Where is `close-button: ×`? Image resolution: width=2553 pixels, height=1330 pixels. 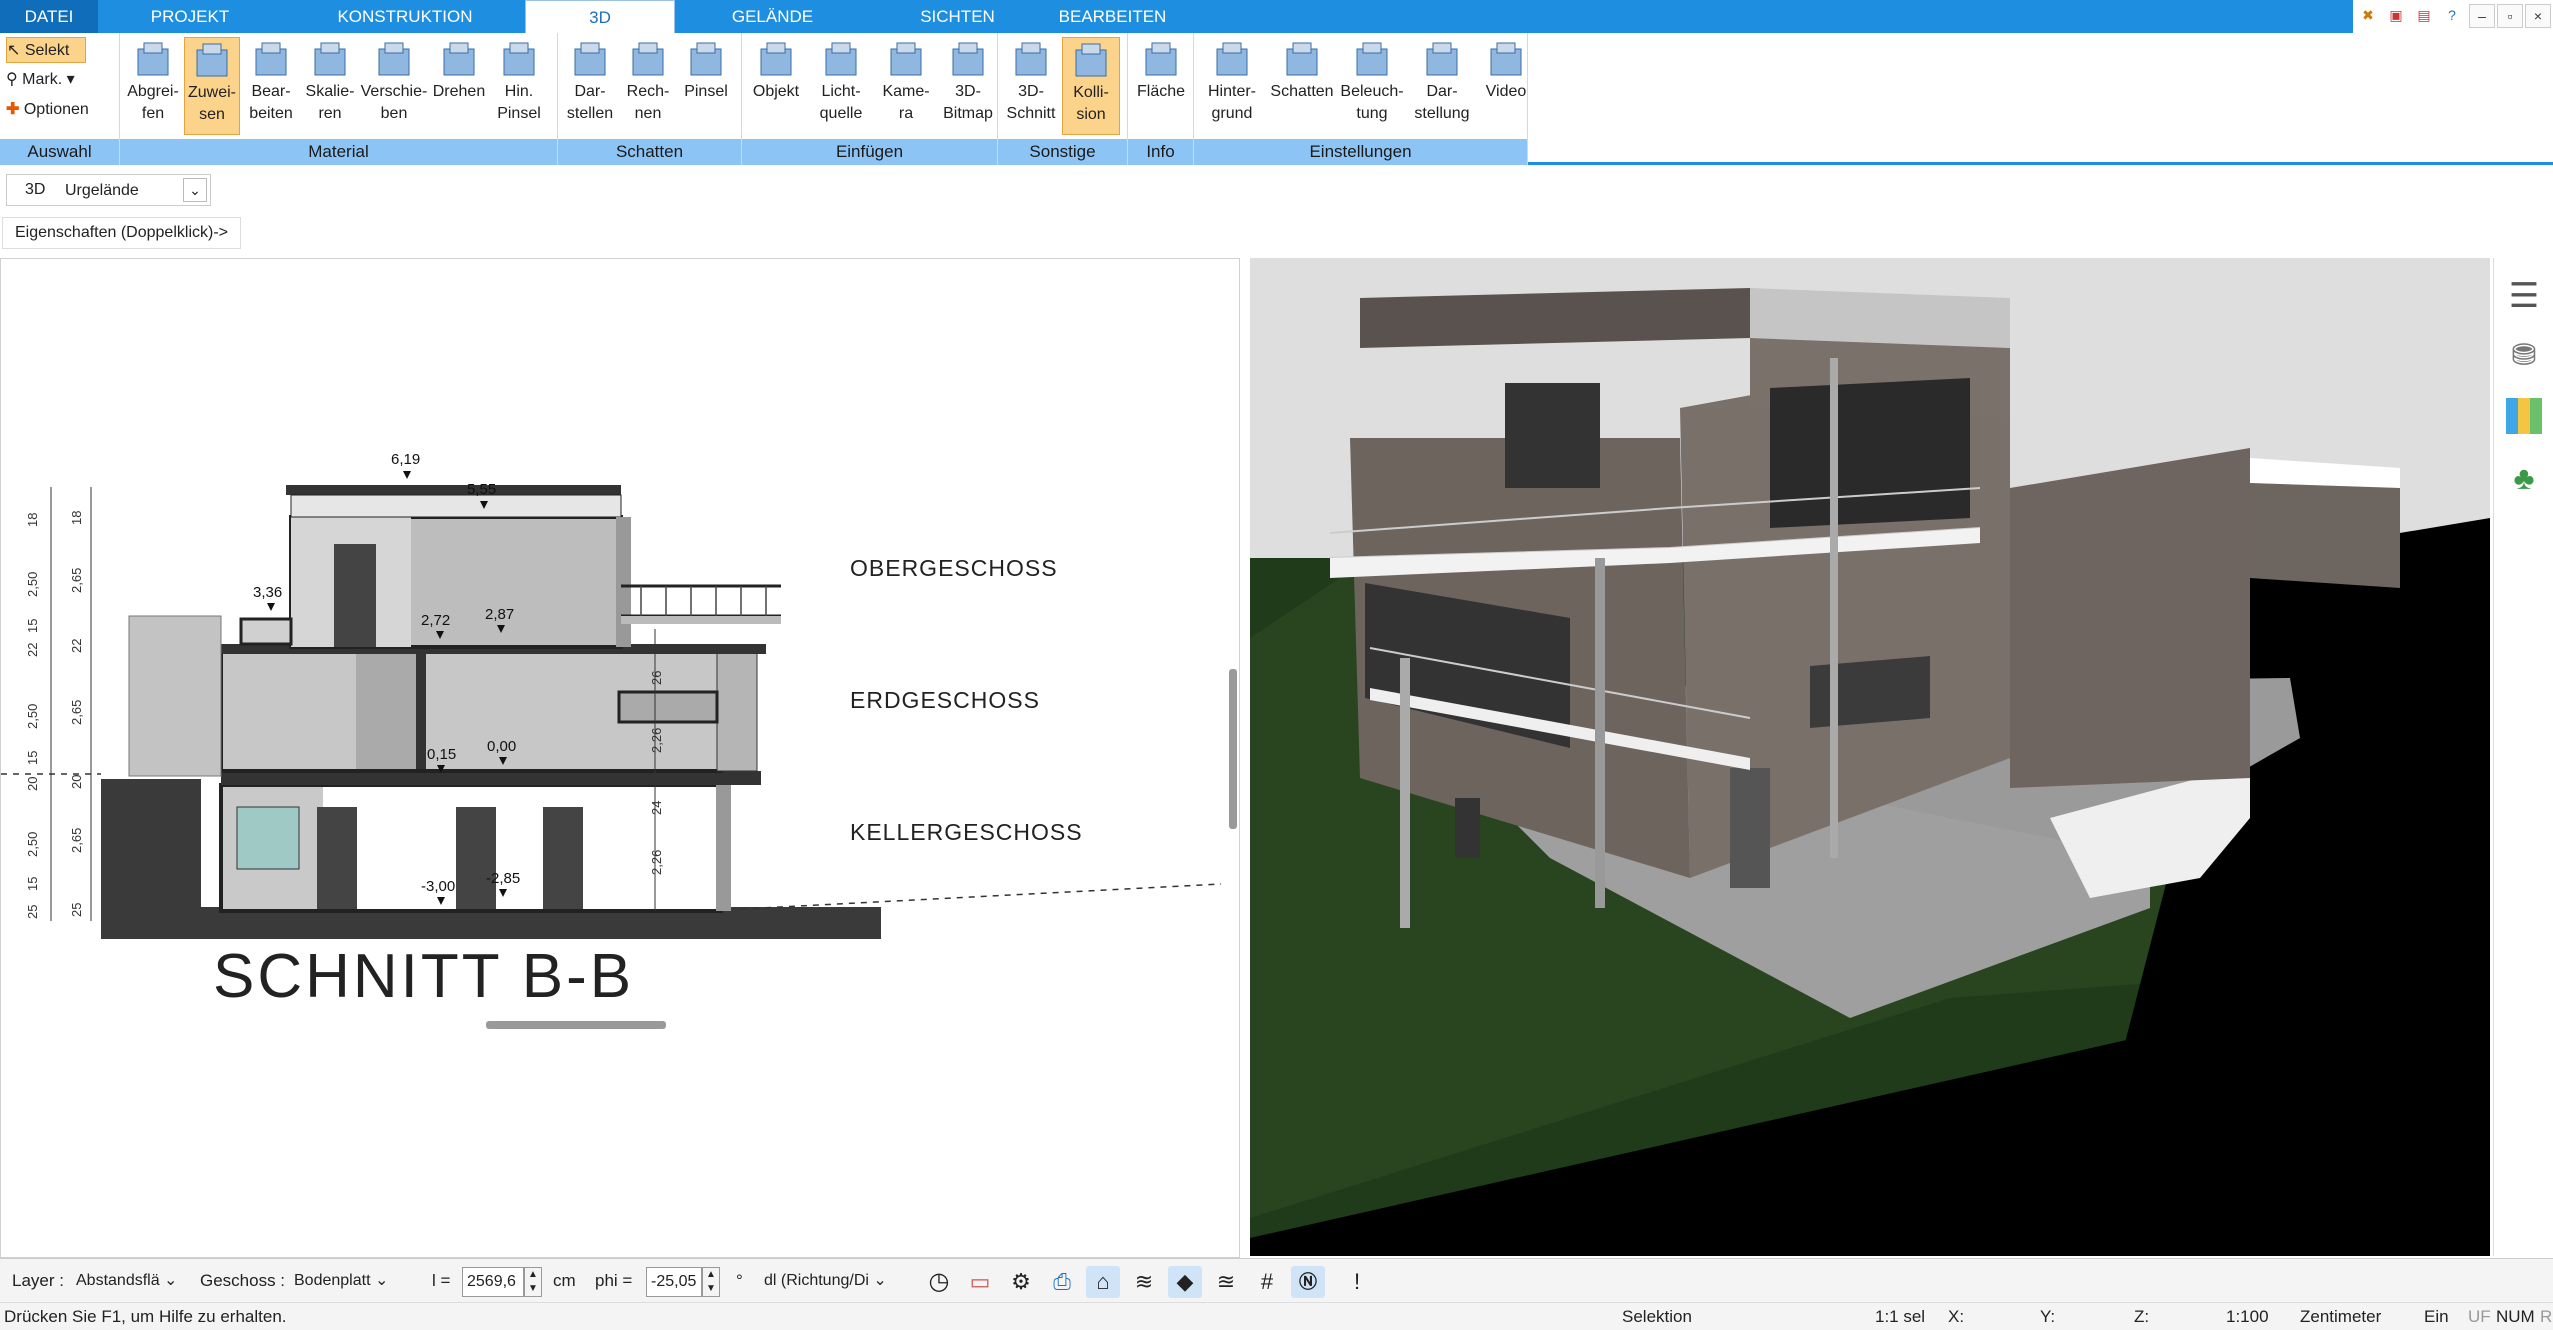
close-button: × is located at coordinates (2538, 16).